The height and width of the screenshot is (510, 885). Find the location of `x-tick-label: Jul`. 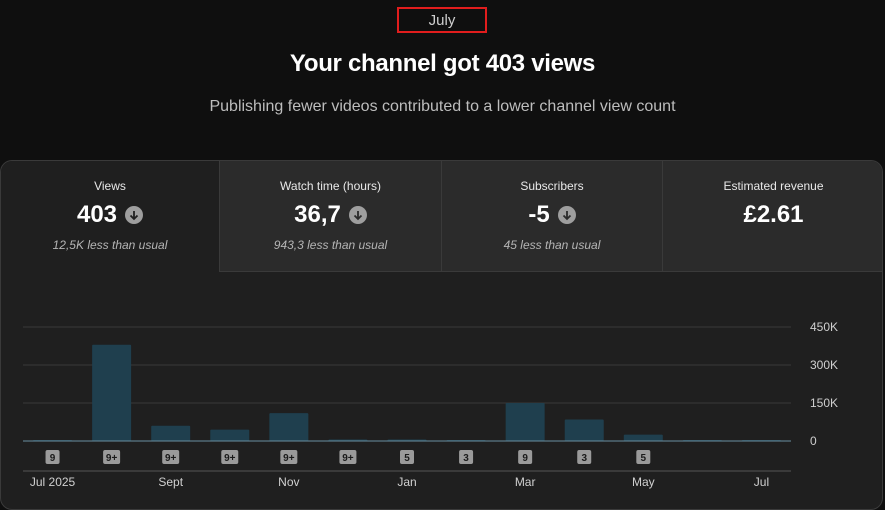

x-tick-label: Jul is located at coordinates (761, 482).